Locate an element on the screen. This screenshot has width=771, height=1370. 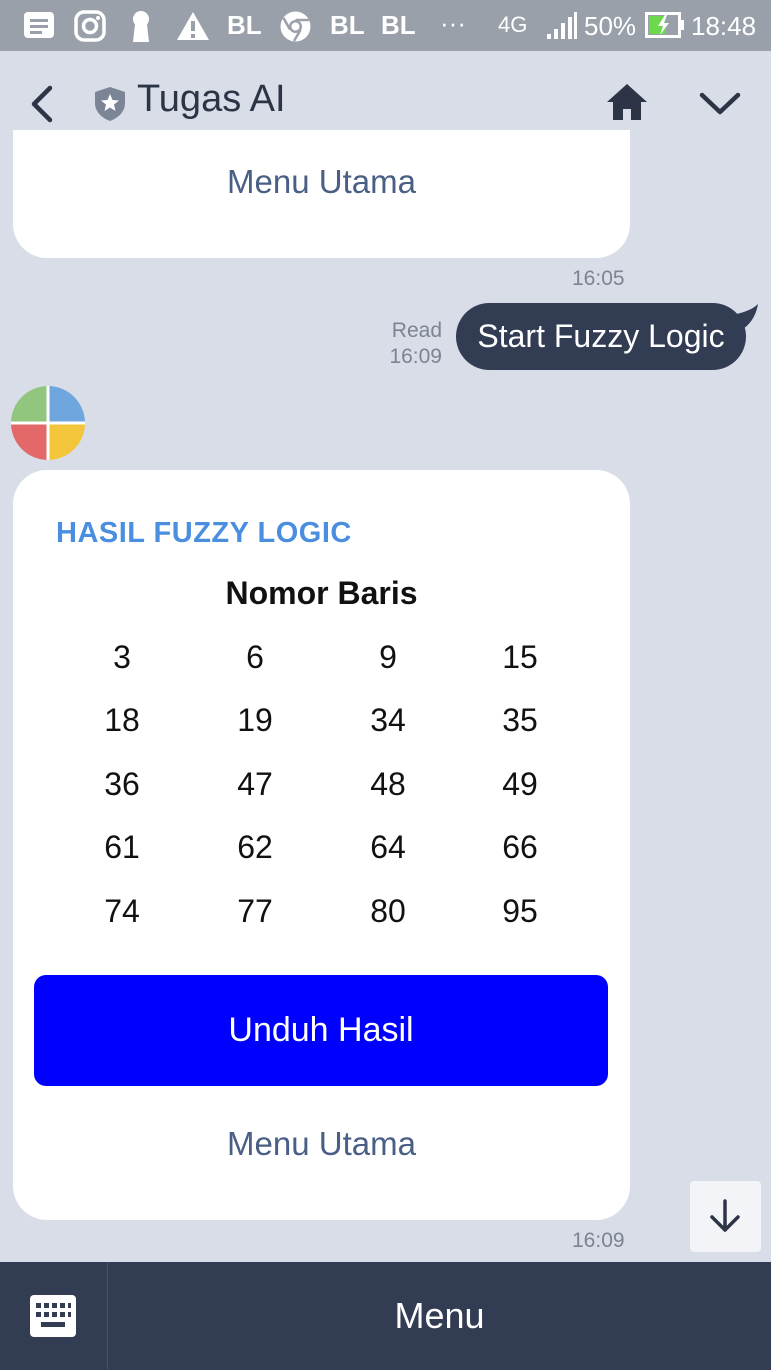
more-notifications-dots: ··· is located at coordinates (453, 23).